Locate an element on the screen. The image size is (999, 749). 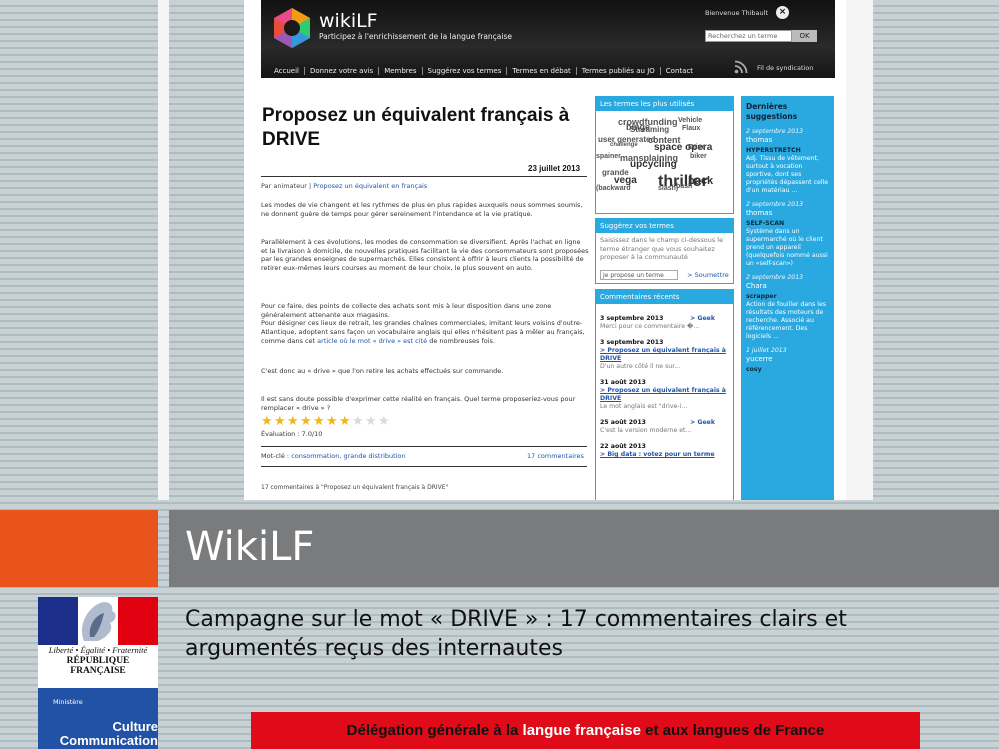
suggest-title: Suggérez vos termes is located at coordinates (664, 226).